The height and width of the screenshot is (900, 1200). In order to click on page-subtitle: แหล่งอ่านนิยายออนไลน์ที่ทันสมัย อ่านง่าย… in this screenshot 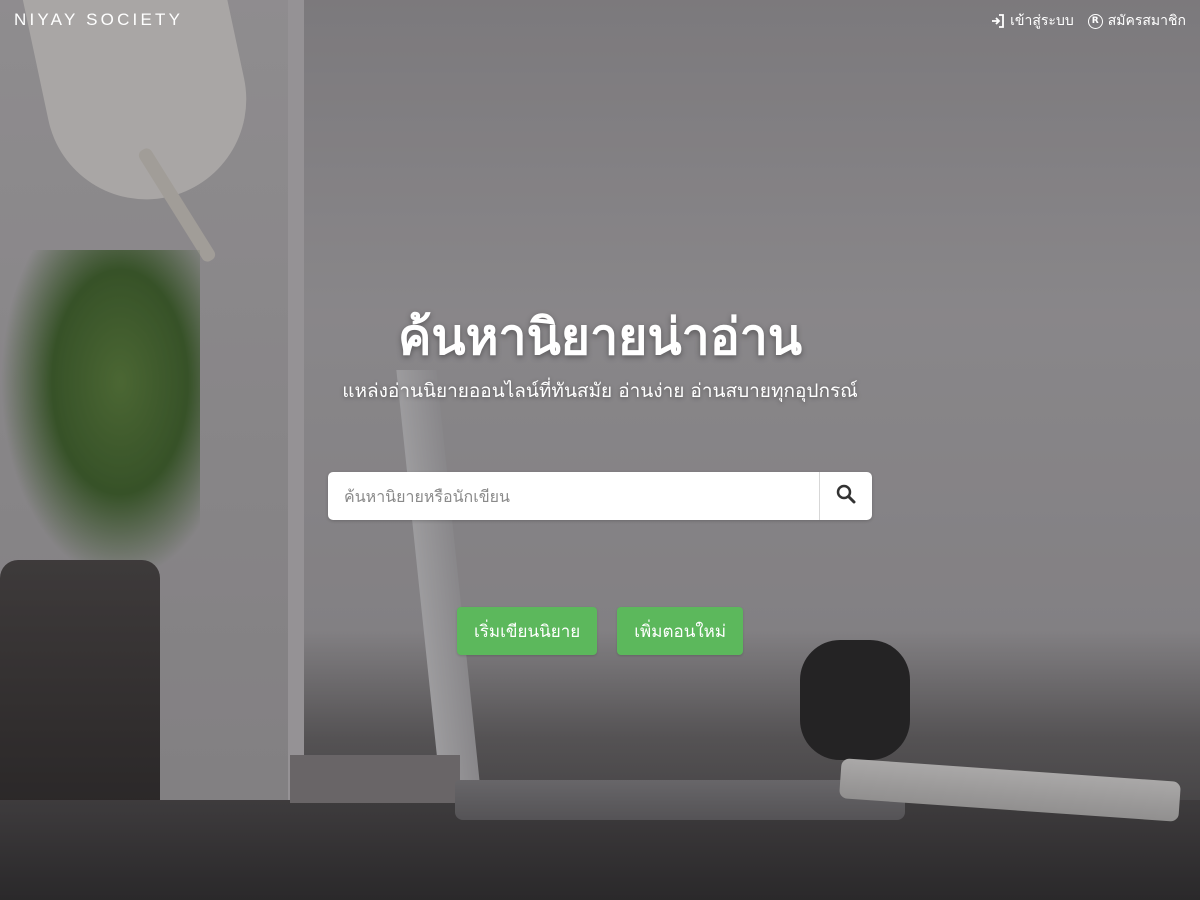, I will do `click(600, 391)`.